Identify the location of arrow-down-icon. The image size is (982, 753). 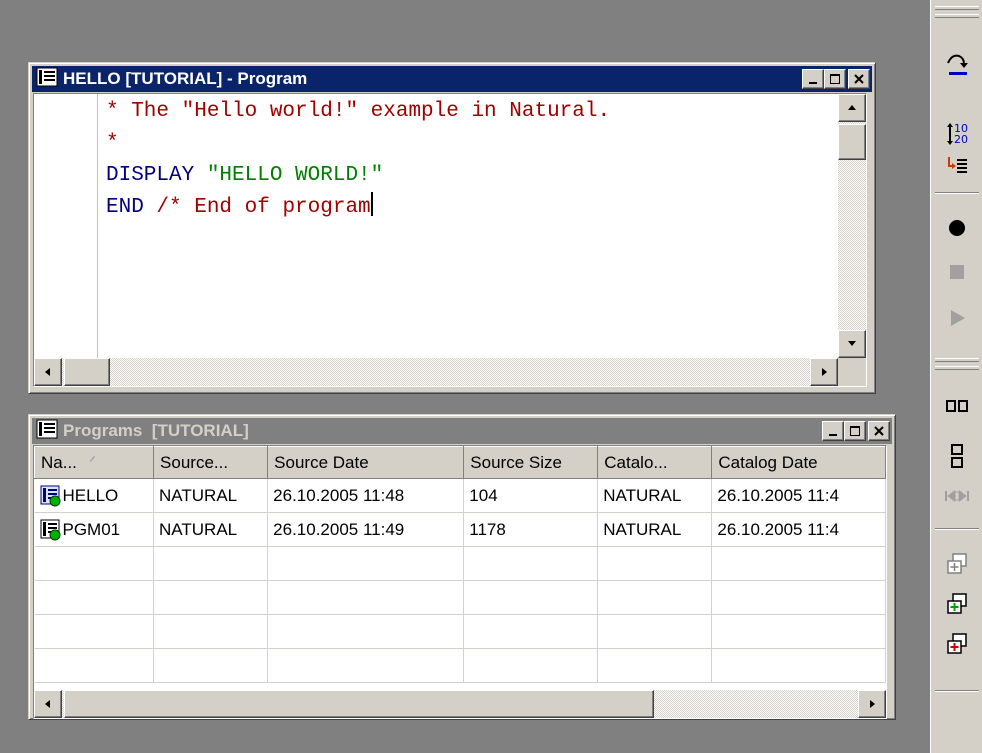
(852, 343).